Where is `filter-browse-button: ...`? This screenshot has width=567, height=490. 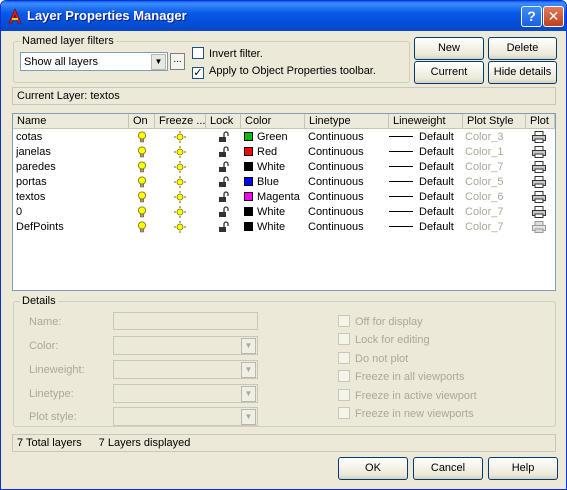 filter-browse-button: ... is located at coordinates (177, 61).